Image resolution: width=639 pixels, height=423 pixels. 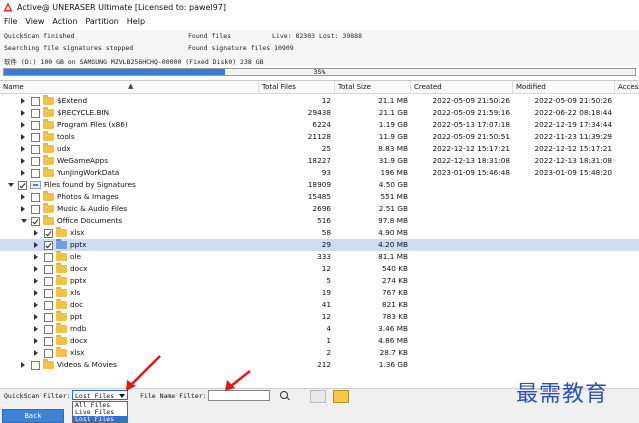 What do you see at coordinates (239, 395) in the screenshot?
I see `filename-filter-input` at bounding box center [239, 395].